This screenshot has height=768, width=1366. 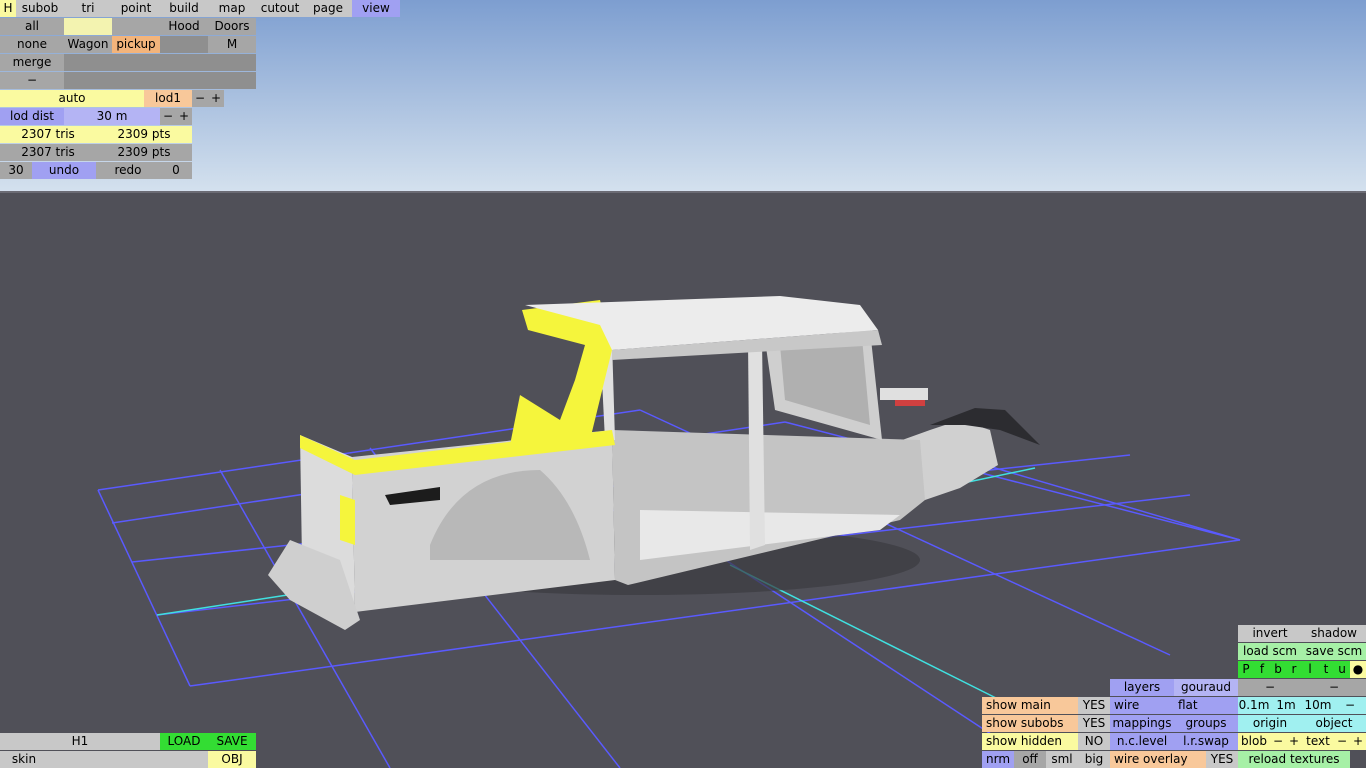 What do you see at coordinates (1278, 741) in the screenshot?
I see `blob-minus-button: −` at bounding box center [1278, 741].